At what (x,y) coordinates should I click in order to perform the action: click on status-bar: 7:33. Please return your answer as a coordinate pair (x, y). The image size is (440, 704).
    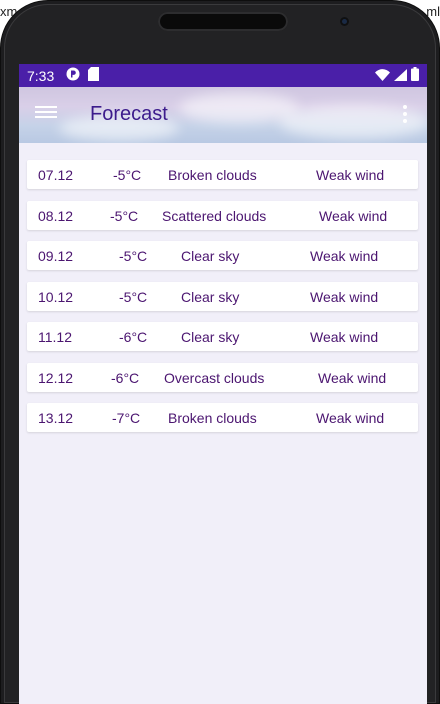
    Looking at the image, I should click on (223, 75).